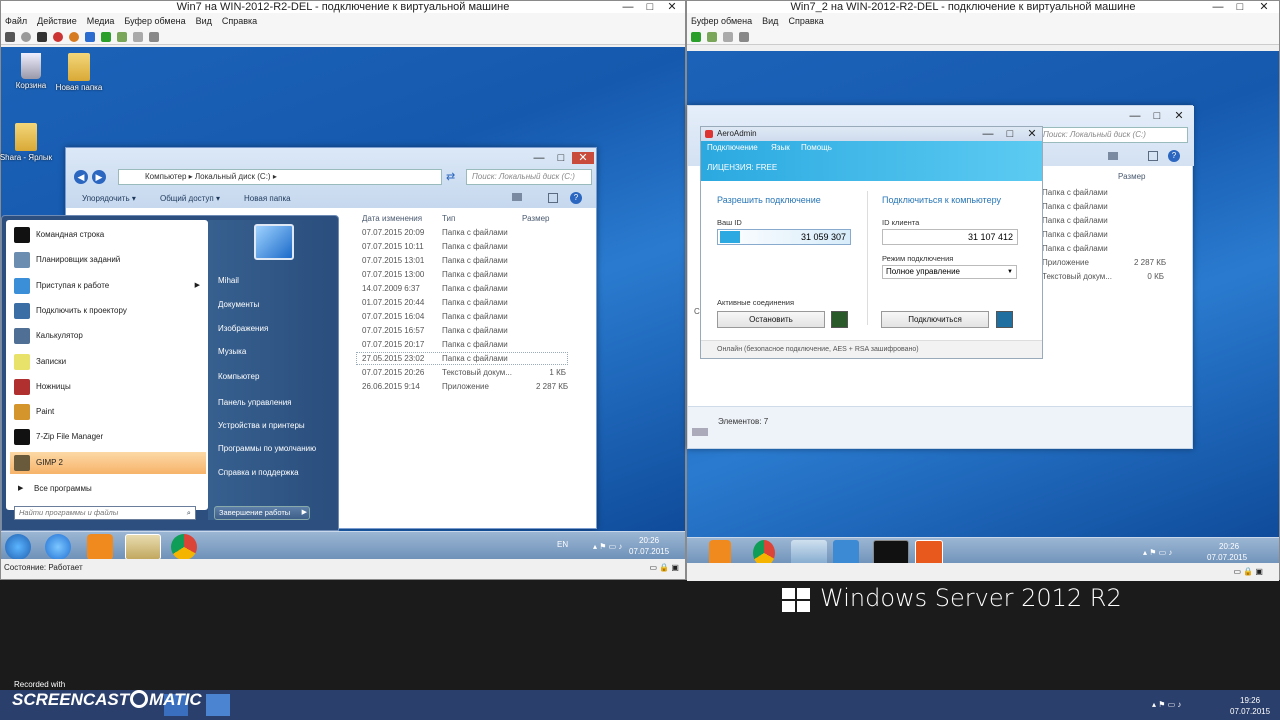 This screenshot has height=720, width=1280. I want to click on vm2-close-button: ✕, so click(1264, 7).